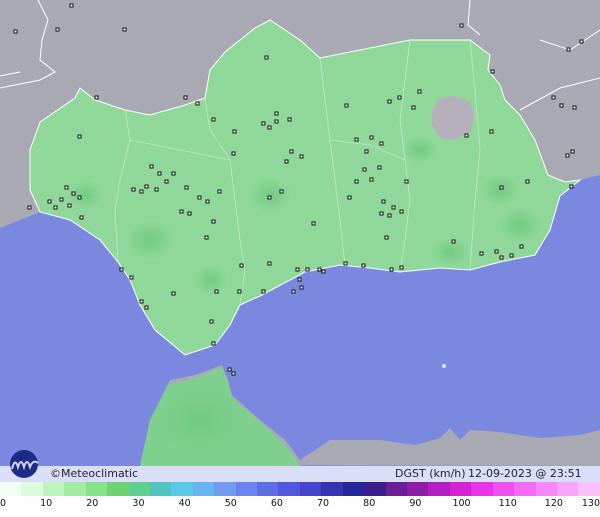 This screenshot has width=600, height=517. What do you see at coordinates (46, 503) in the screenshot?
I see `scale-tick: 10` at bounding box center [46, 503].